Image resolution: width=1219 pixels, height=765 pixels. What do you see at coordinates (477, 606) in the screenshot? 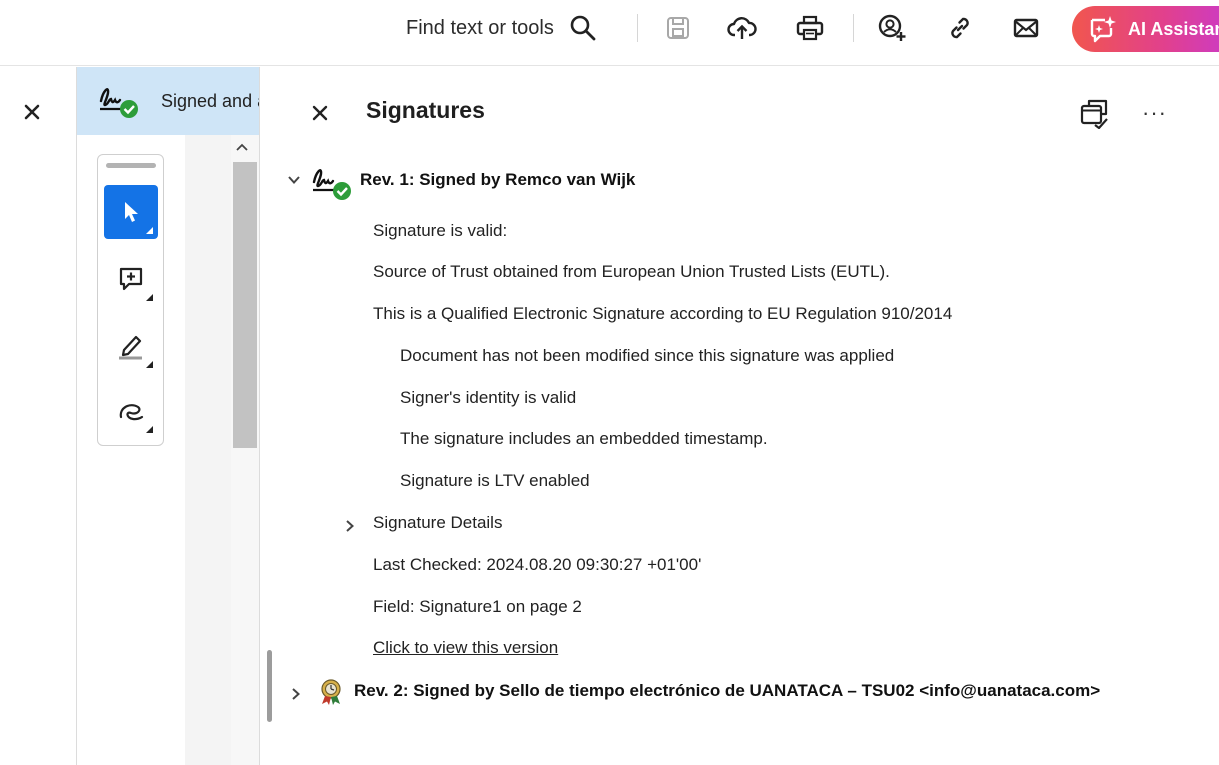
I see `signature-field-line: Field: Signature1 on page 2` at bounding box center [477, 606].